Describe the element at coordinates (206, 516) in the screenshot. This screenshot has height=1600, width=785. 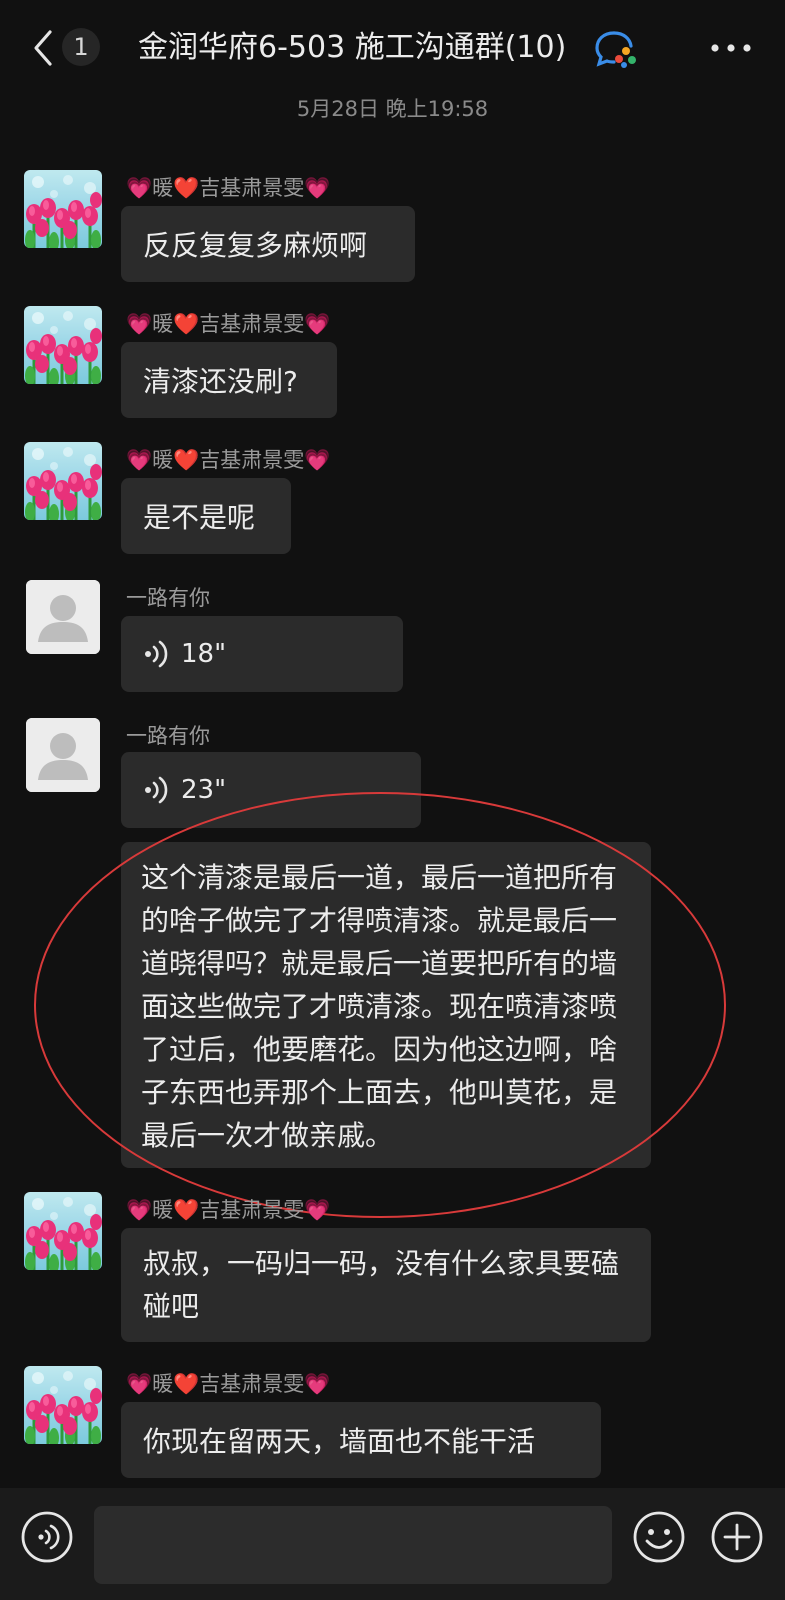
I see `message-bubble: 是不是呢` at that location.